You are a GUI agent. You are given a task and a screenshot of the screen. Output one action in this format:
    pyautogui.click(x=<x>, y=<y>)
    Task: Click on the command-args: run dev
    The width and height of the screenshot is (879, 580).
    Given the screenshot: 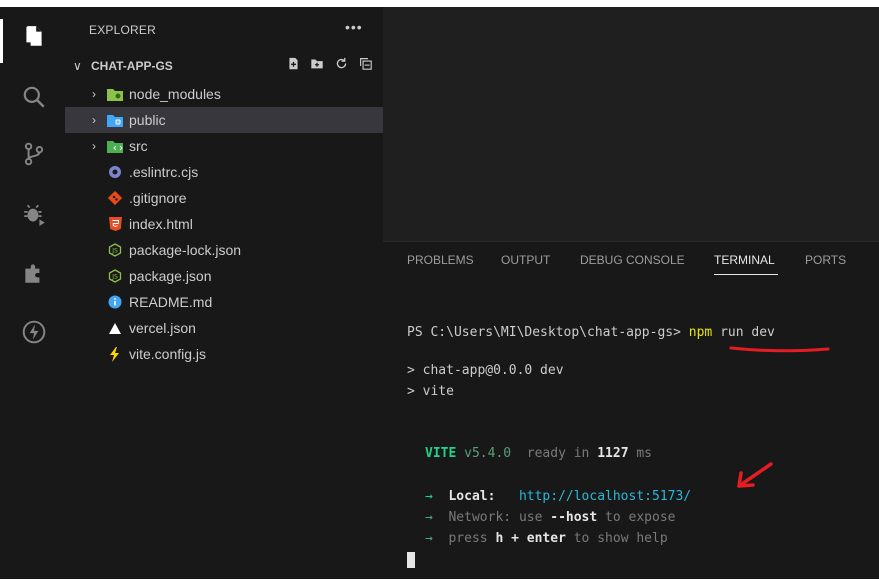 What is the action you would take?
    pyautogui.click(x=747, y=332)
    